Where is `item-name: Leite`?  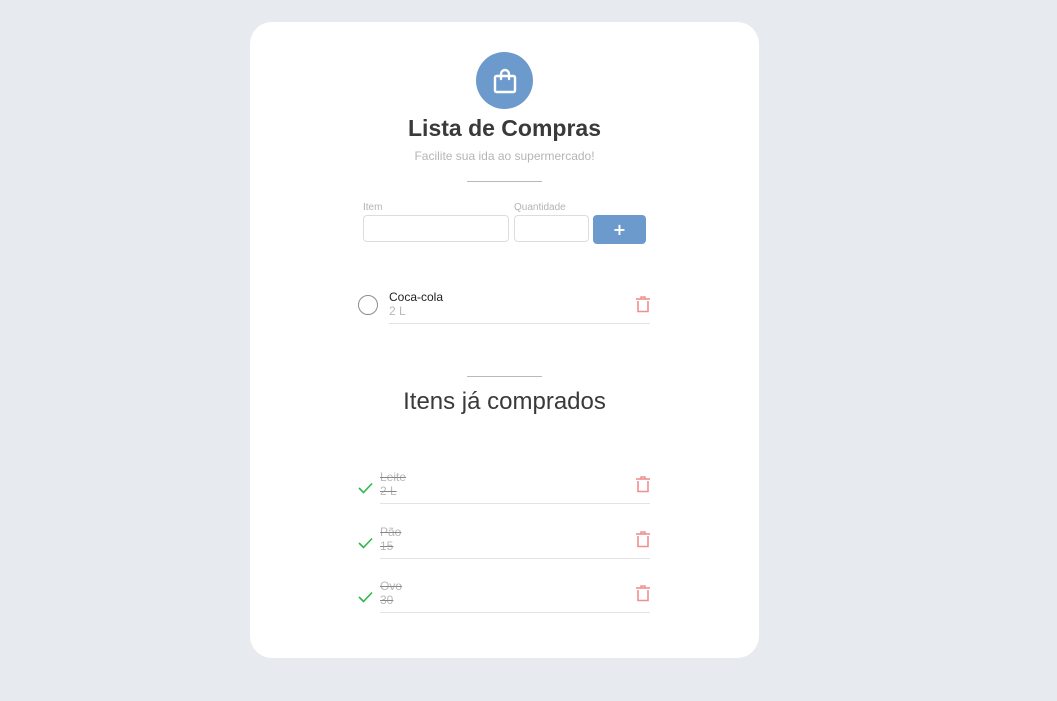 item-name: Leite is located at coordinates (393, 477).